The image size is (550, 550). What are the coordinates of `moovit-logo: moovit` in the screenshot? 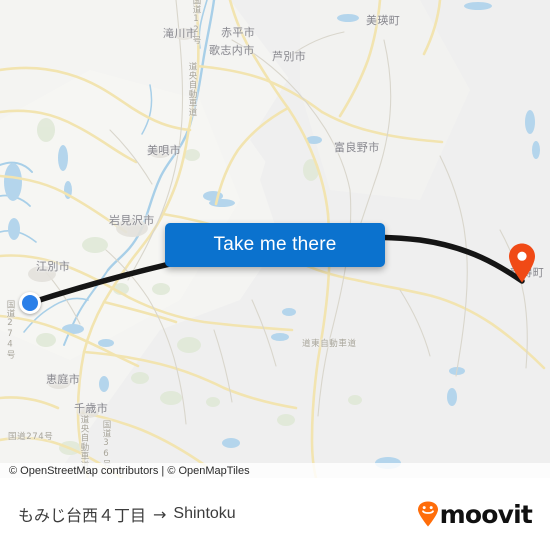 It's located at (475, 514).